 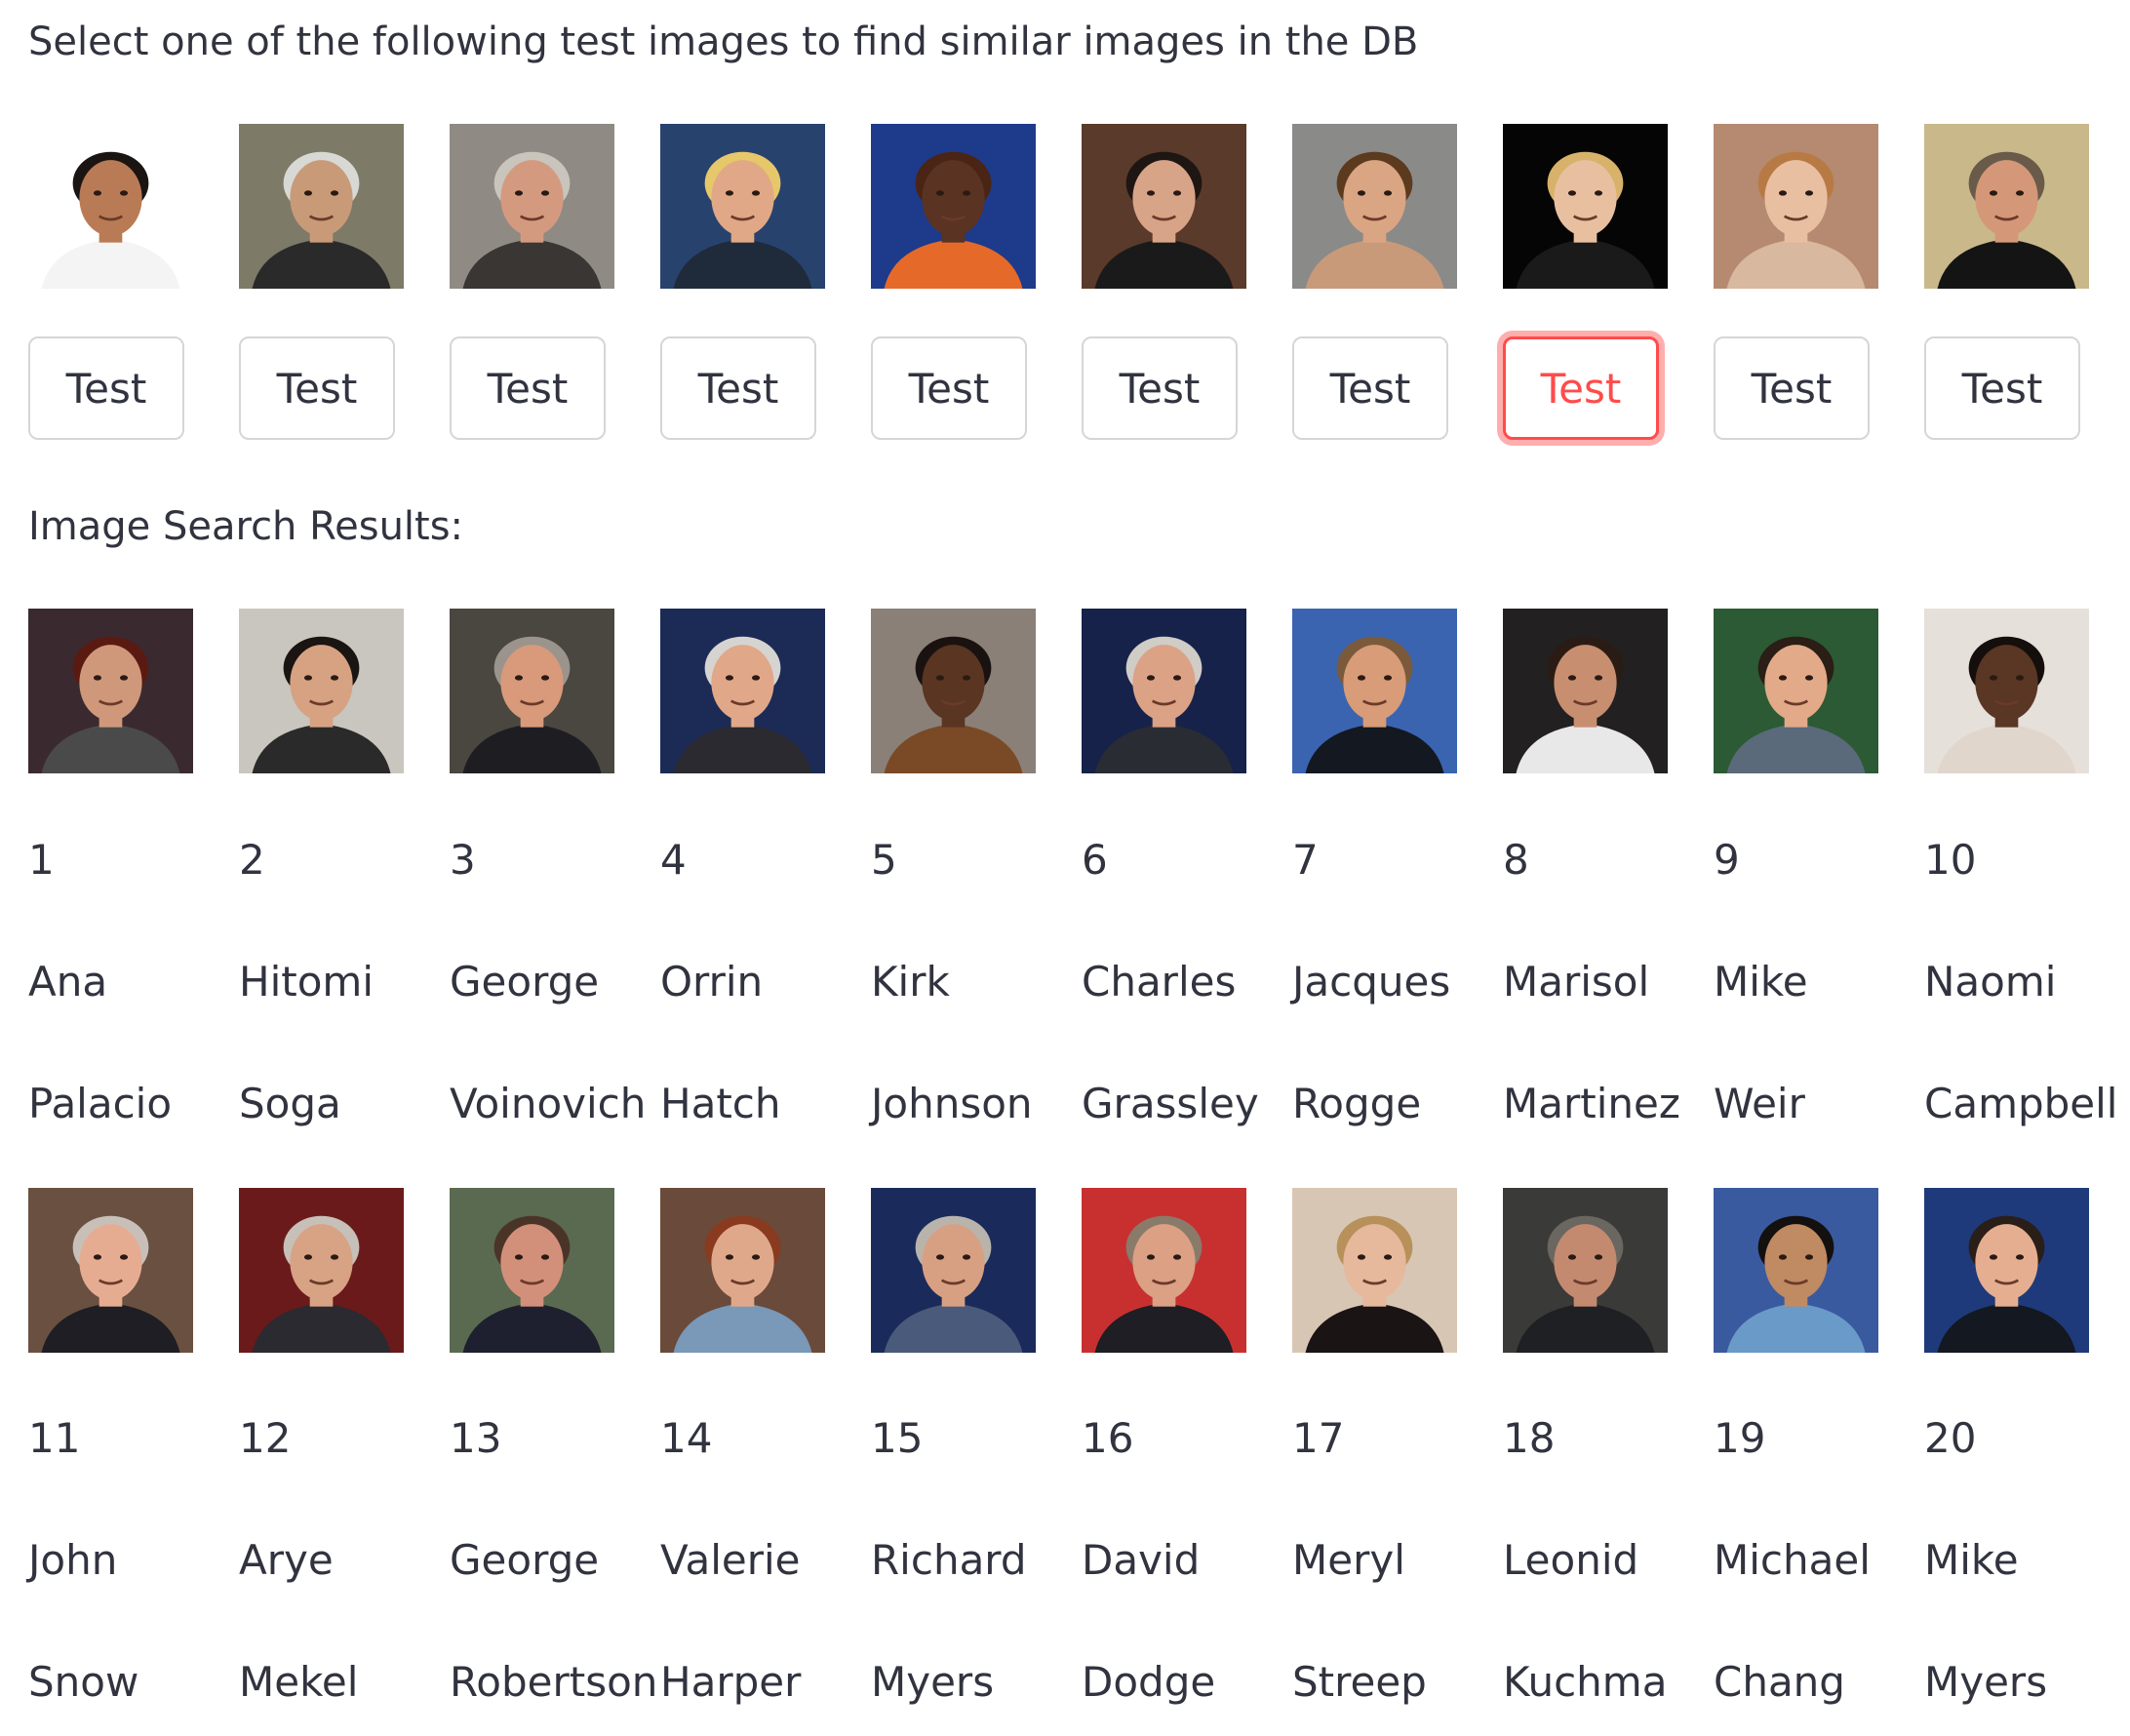 What do you see at coordinates (1348, 1560) in the screenshot?
I see `result-first-name: Meryl` at bounding box center [1348, 1560].